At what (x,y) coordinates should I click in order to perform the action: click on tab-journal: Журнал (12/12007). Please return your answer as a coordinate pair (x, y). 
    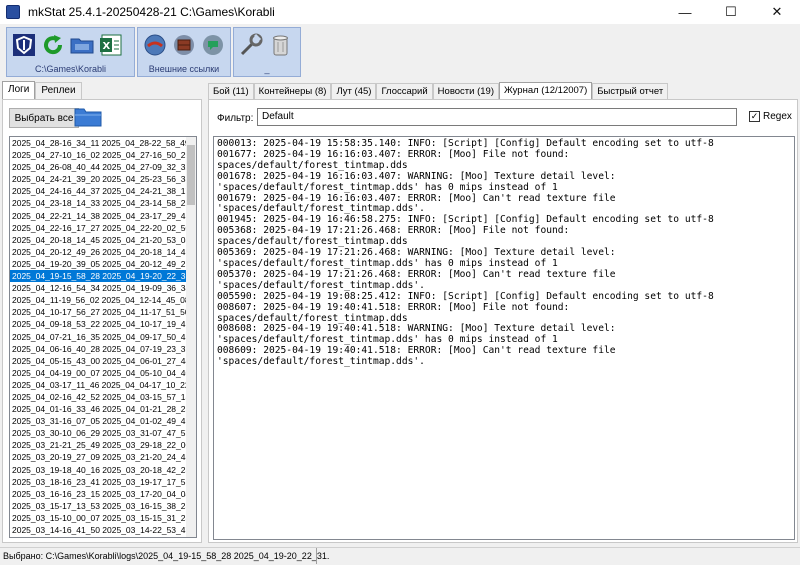
    Looking at the image, I should click on (545, 91).